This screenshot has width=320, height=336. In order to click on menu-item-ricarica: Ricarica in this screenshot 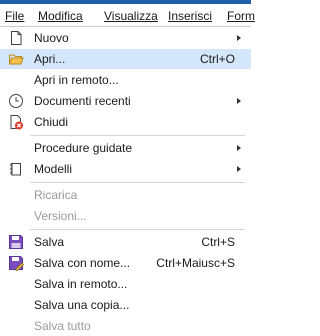, I will do `click(125, 195)`.